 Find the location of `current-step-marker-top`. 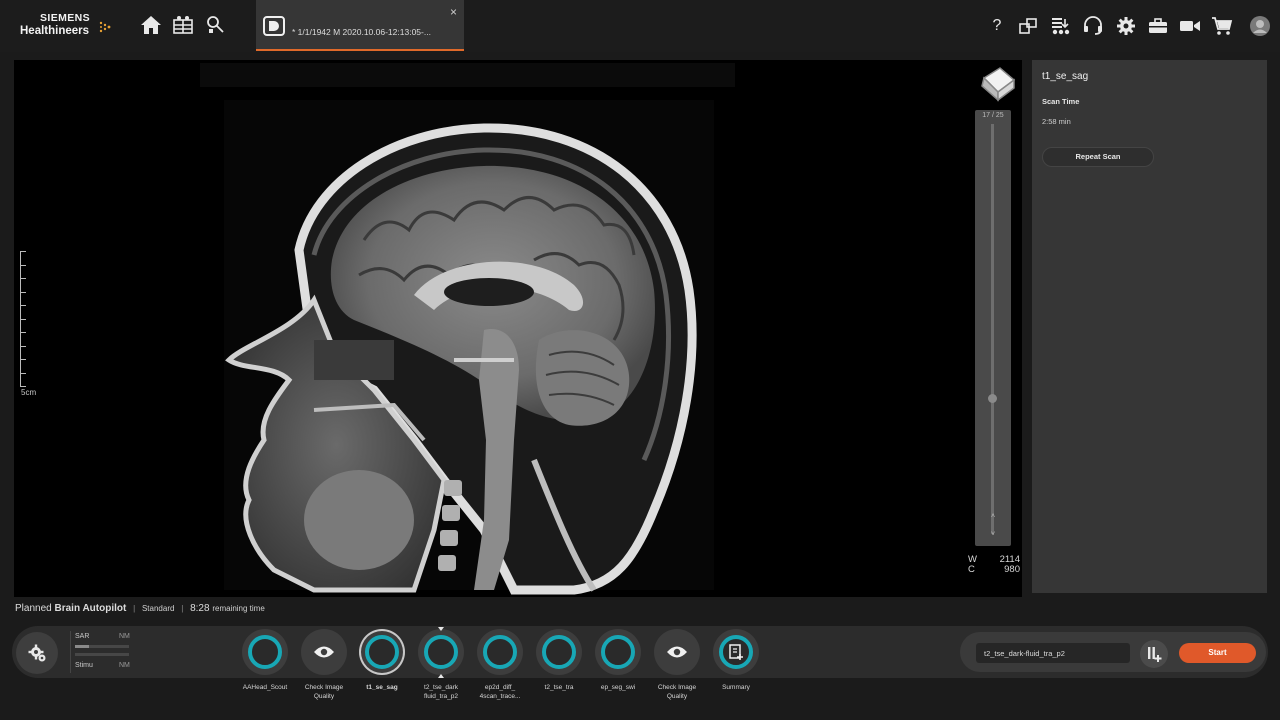

current-step-marker-top is located at coordinates (441, 629).